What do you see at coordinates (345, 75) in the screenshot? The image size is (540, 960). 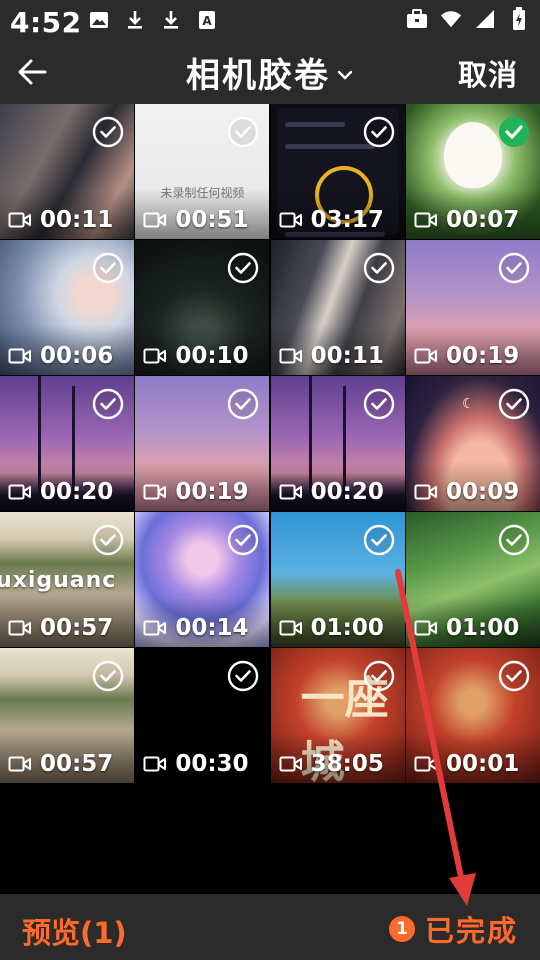 I see `chevron-down-icon` at bounding box center [345, 75].